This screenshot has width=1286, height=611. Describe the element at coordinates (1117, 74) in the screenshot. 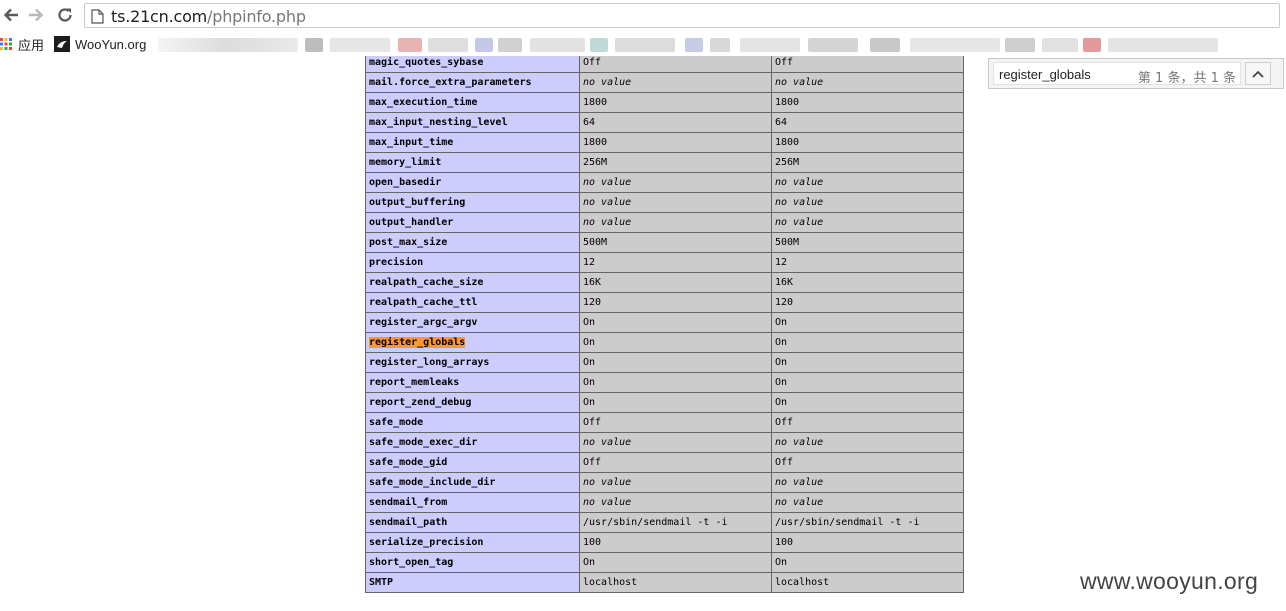

I see `find-input: register_globals 第 1 条，共 1 条` at that location.